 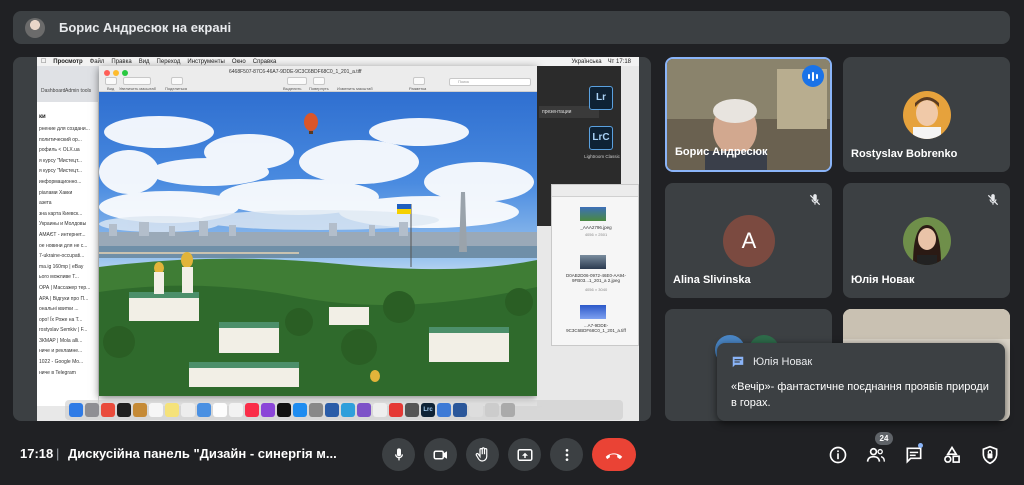 What do you see at coordinates (738, 362) in the screenshot?
I see `chat-bubble-icon` at bounding box center [738, 362].